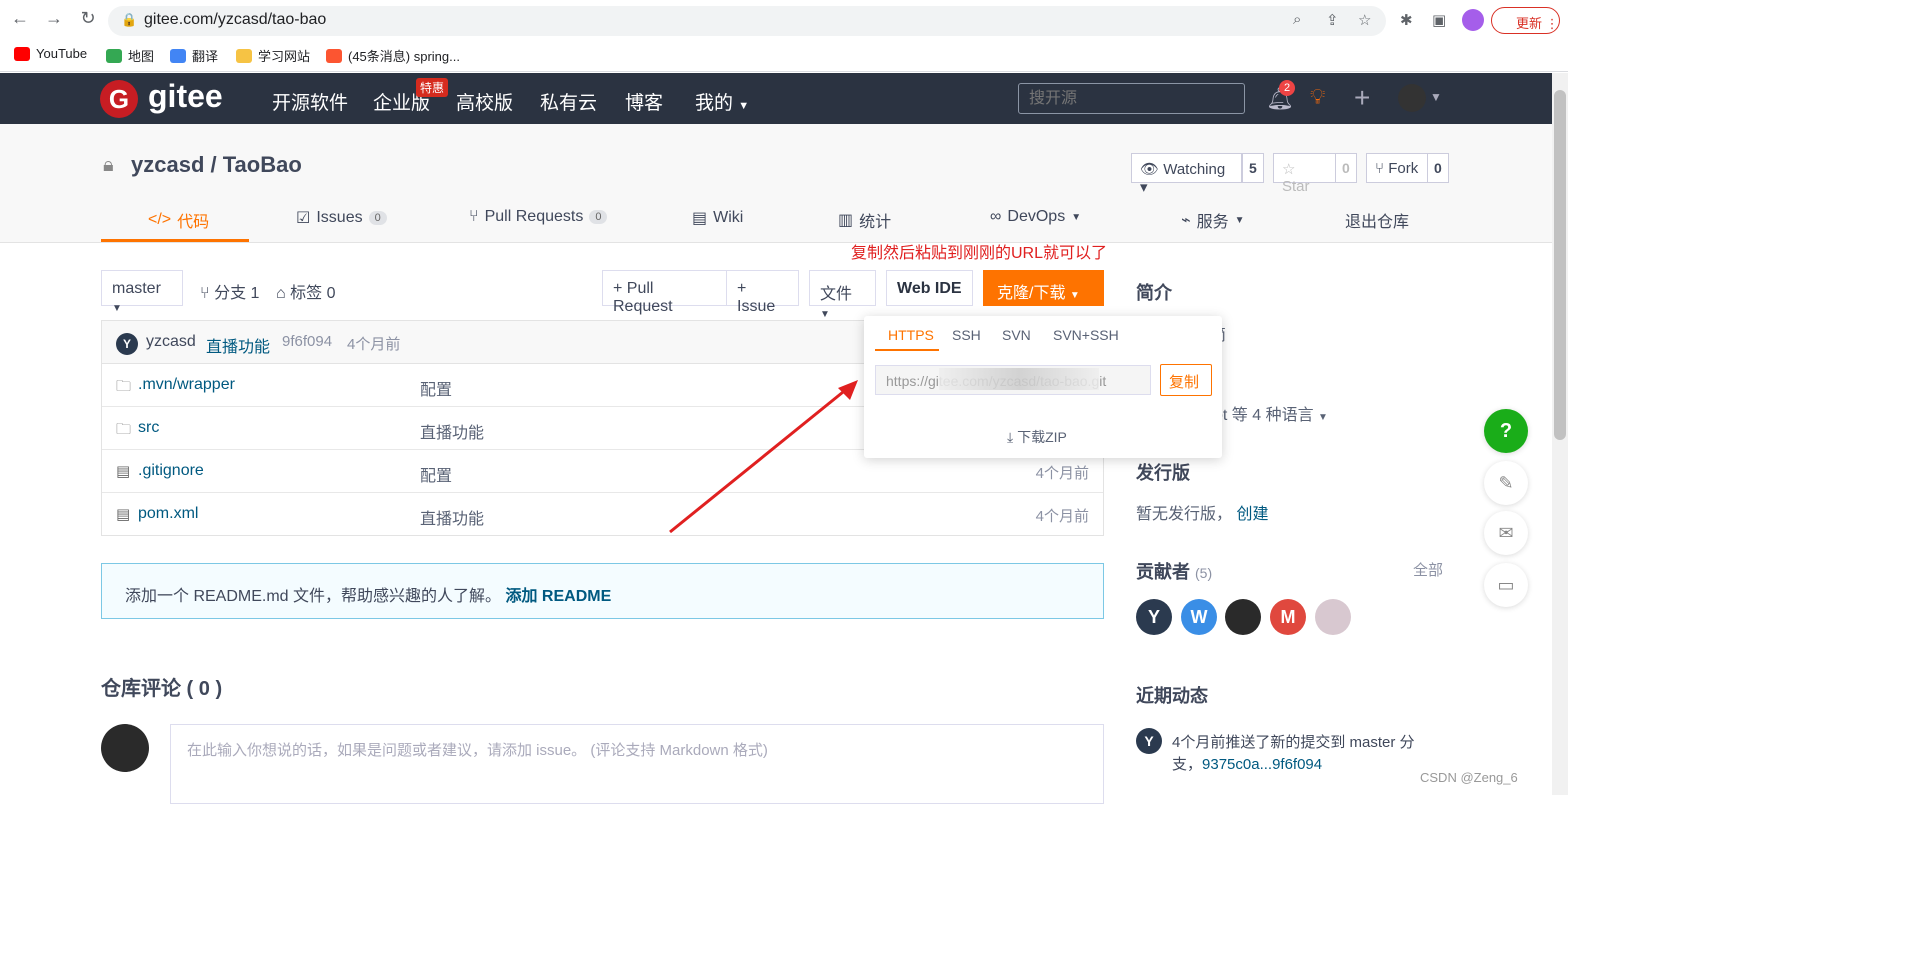  I want to click on tab-label: 退出仓库, so click(1377, 222).